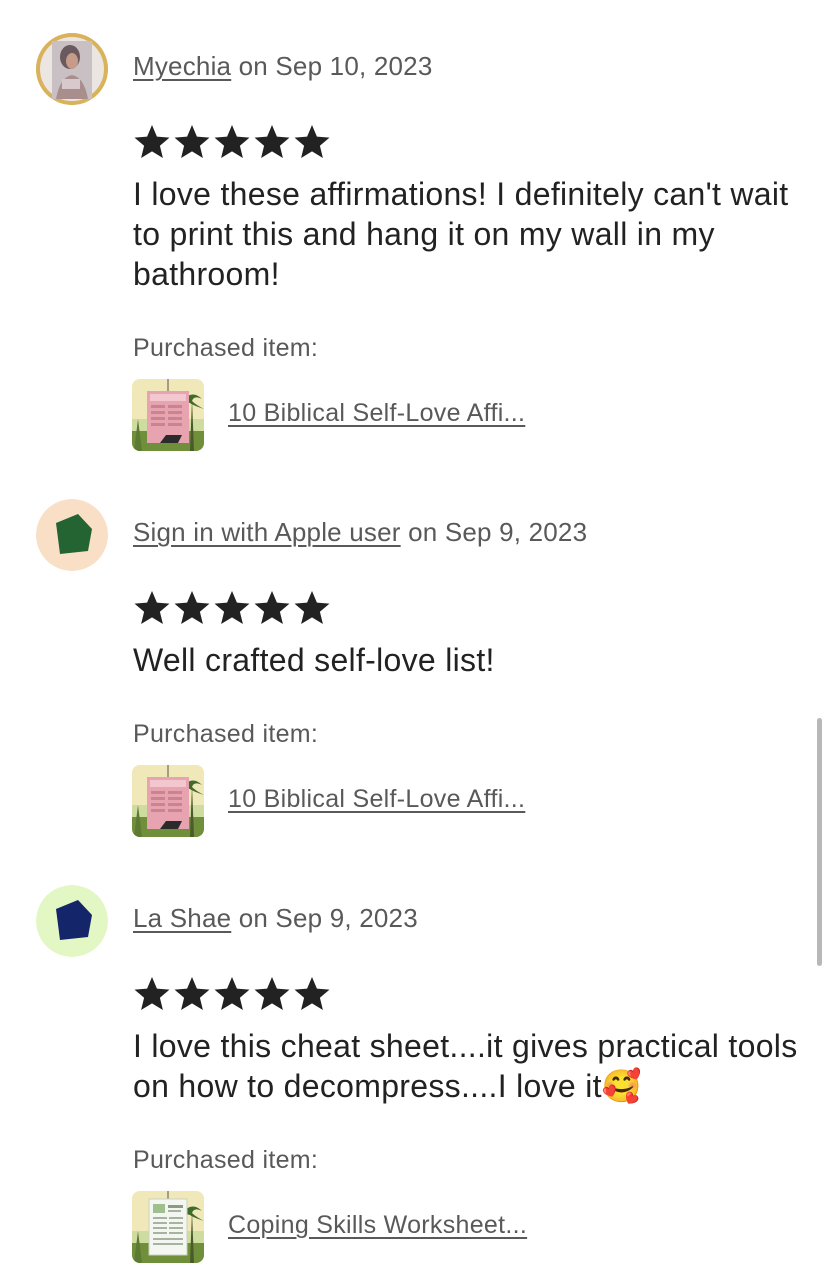 The image size is (828, 1286). I want to click on review-text: Well crafted self-love list!, so click(314, 660).